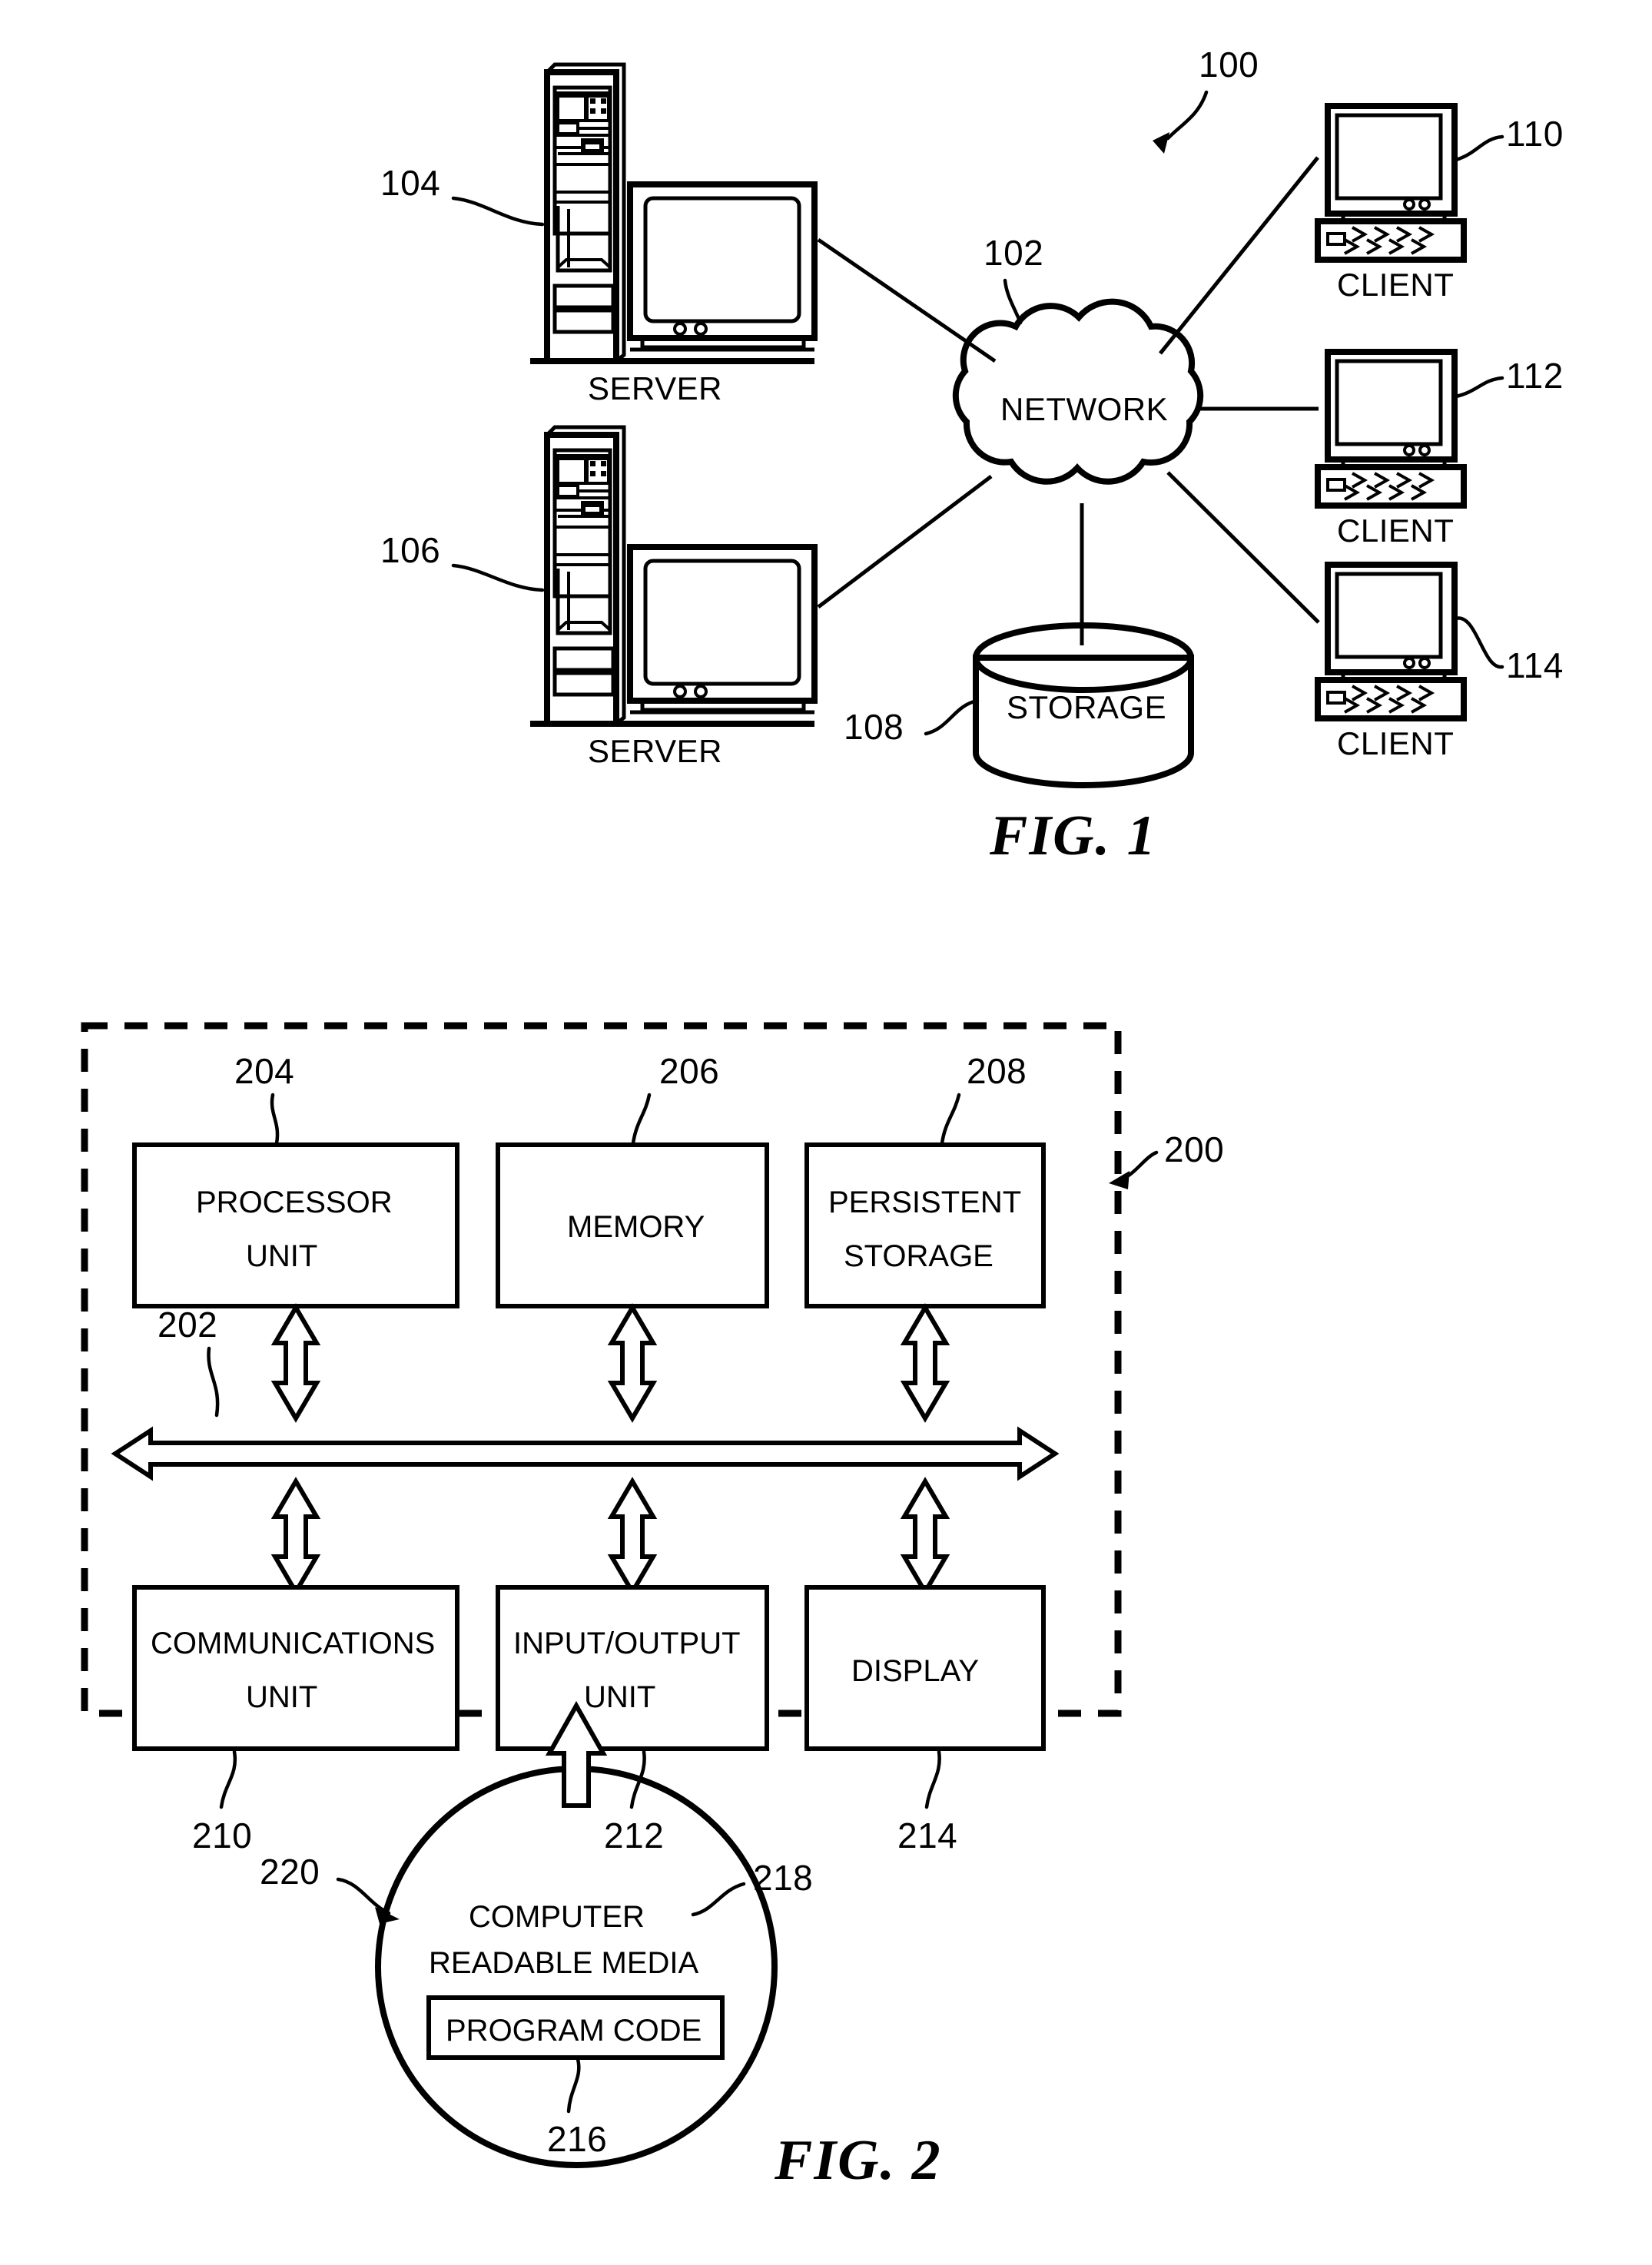 The image size is (1652, 2265). I want to click on fig1-caption: FIG. 1, so click(1073, 835).